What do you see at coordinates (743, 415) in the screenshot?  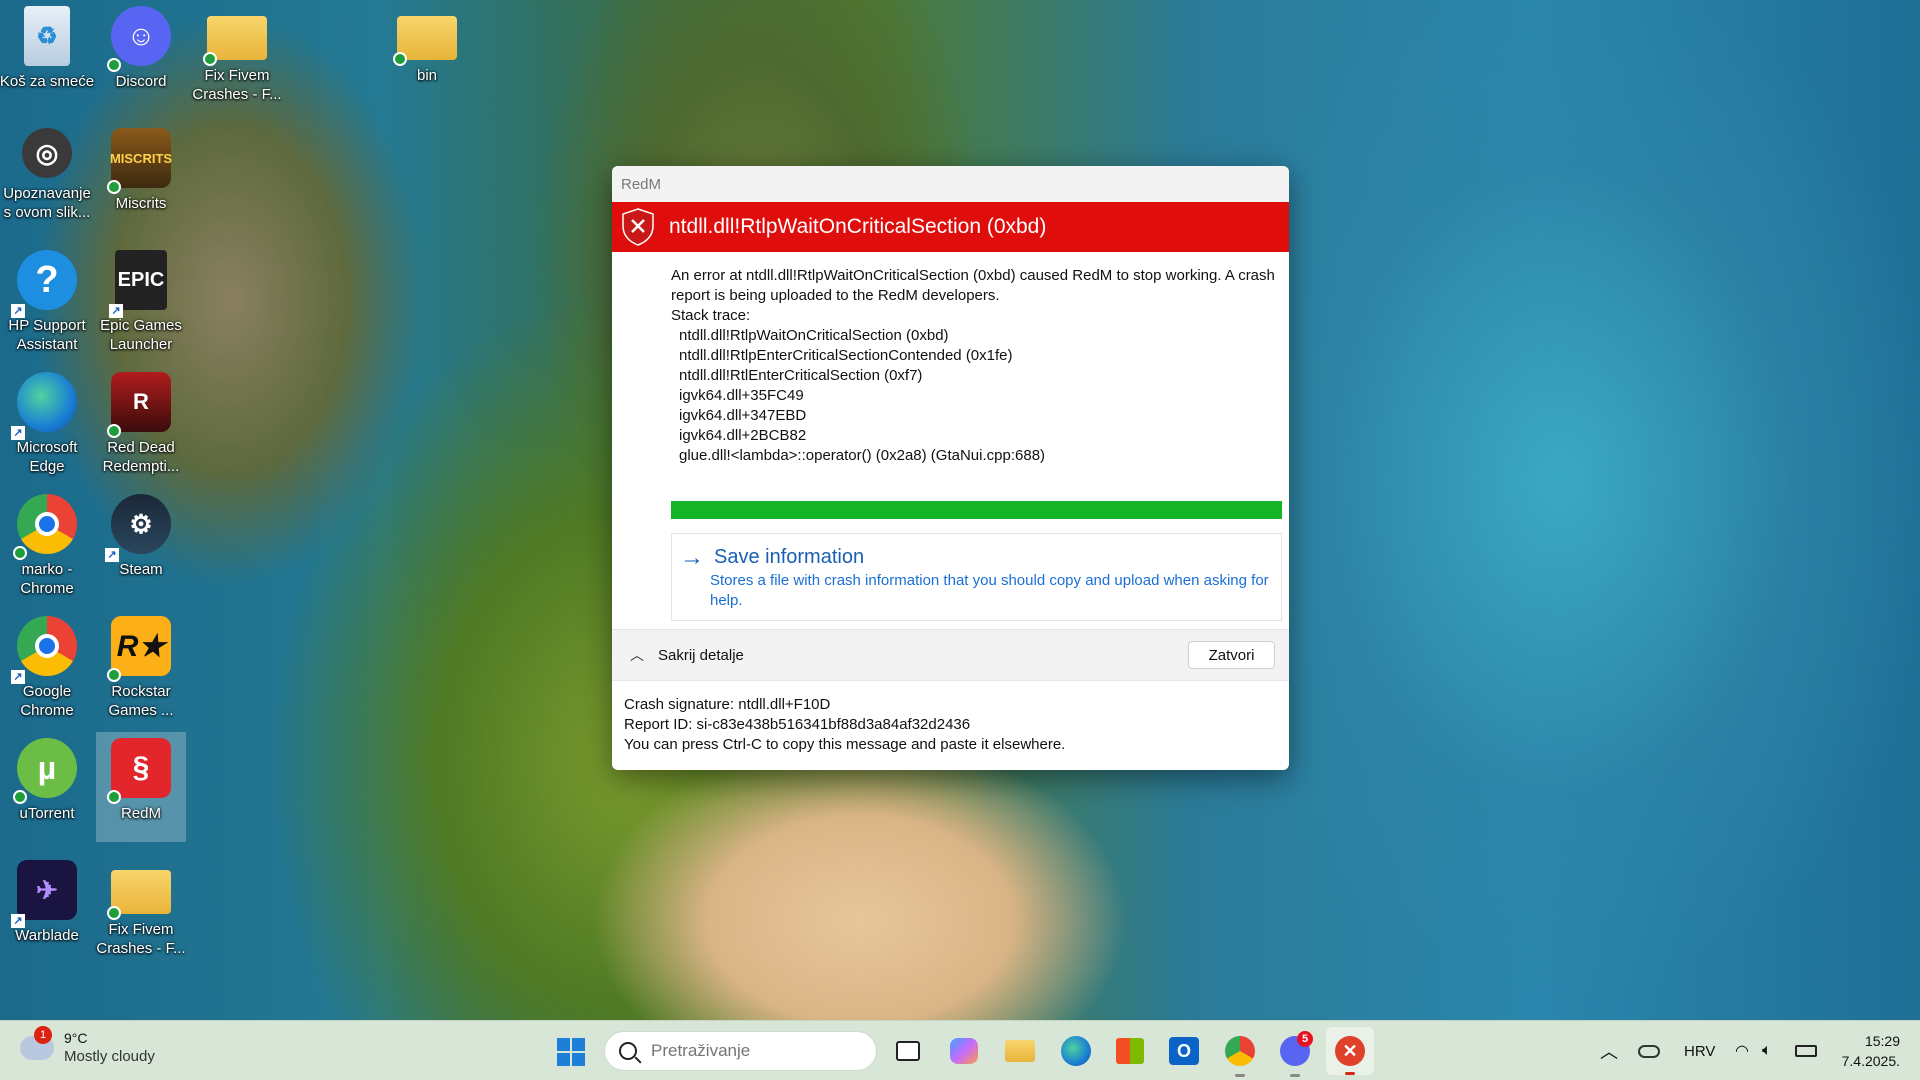 I see `stack-frame: igvk64.dll+347EBD` at bounding box center [743, 415].